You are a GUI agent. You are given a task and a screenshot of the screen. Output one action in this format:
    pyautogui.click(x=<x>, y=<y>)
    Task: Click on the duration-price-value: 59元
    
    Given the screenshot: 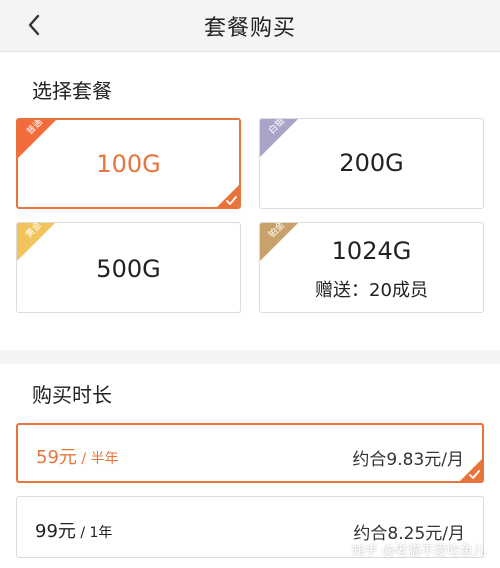 What is the action you would take?
    pyautogui.click(x=56, y=457)
    